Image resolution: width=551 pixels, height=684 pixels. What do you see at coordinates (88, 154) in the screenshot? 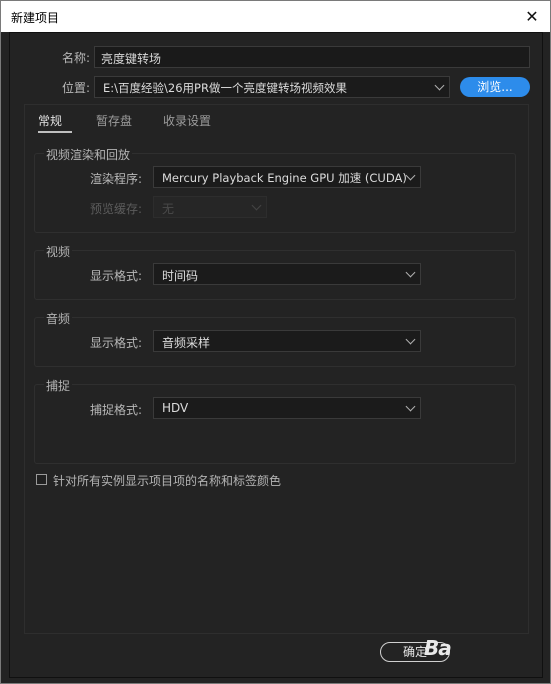
I see `render-group-title: 视频渲染和回放` at bounding box center [88, 154].